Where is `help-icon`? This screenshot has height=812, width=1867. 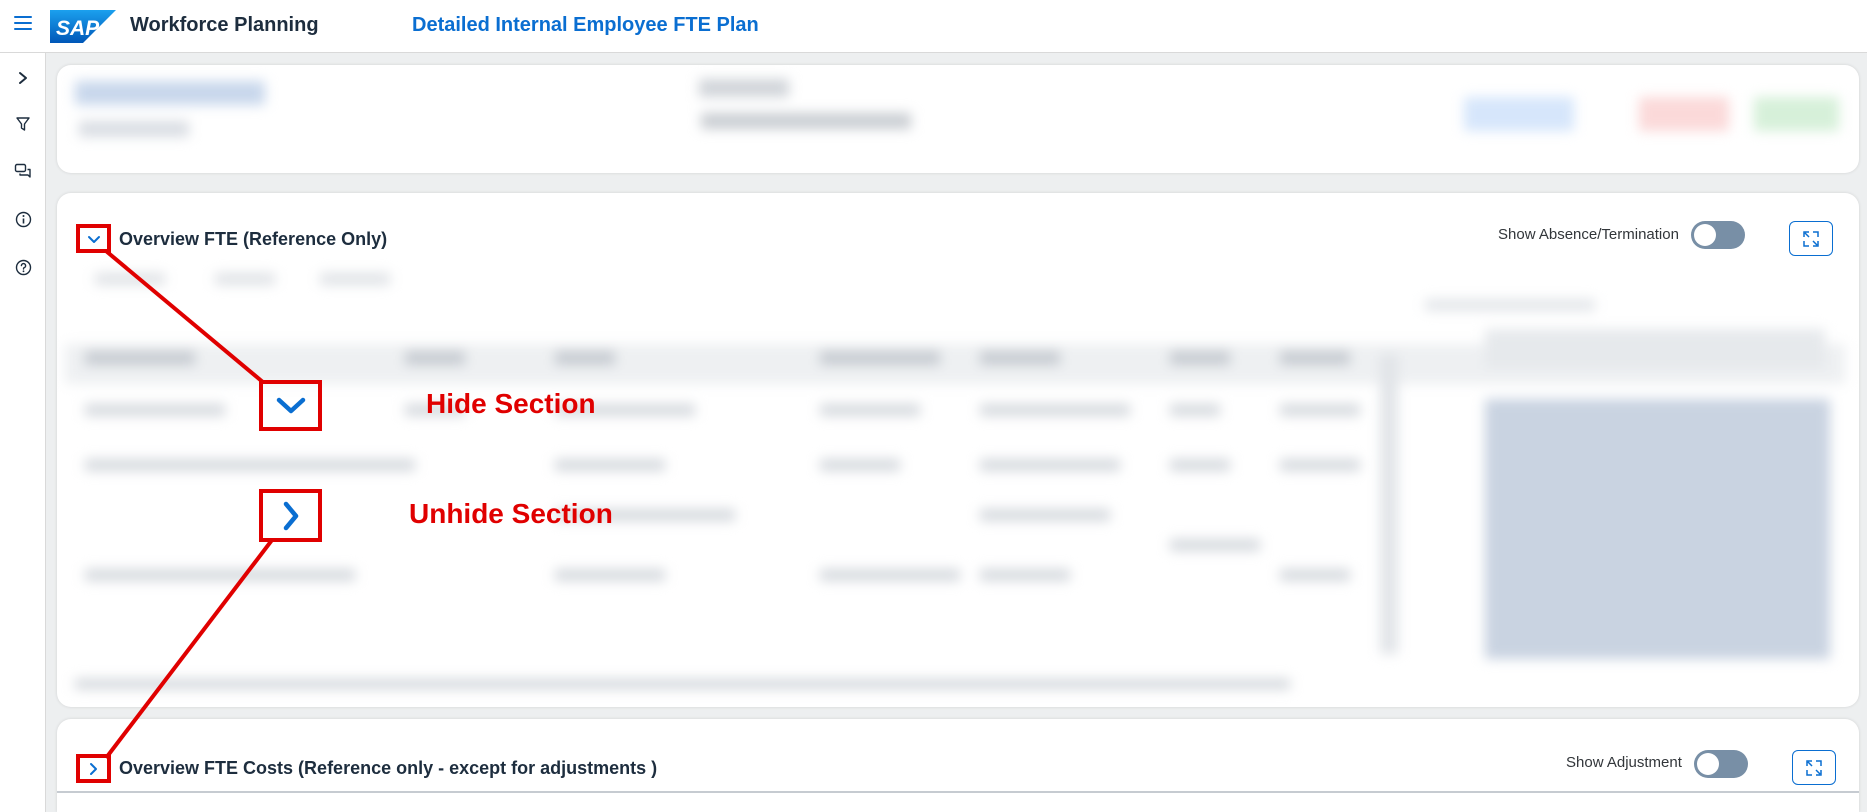
help-icon is located at coordinates (23, 267).